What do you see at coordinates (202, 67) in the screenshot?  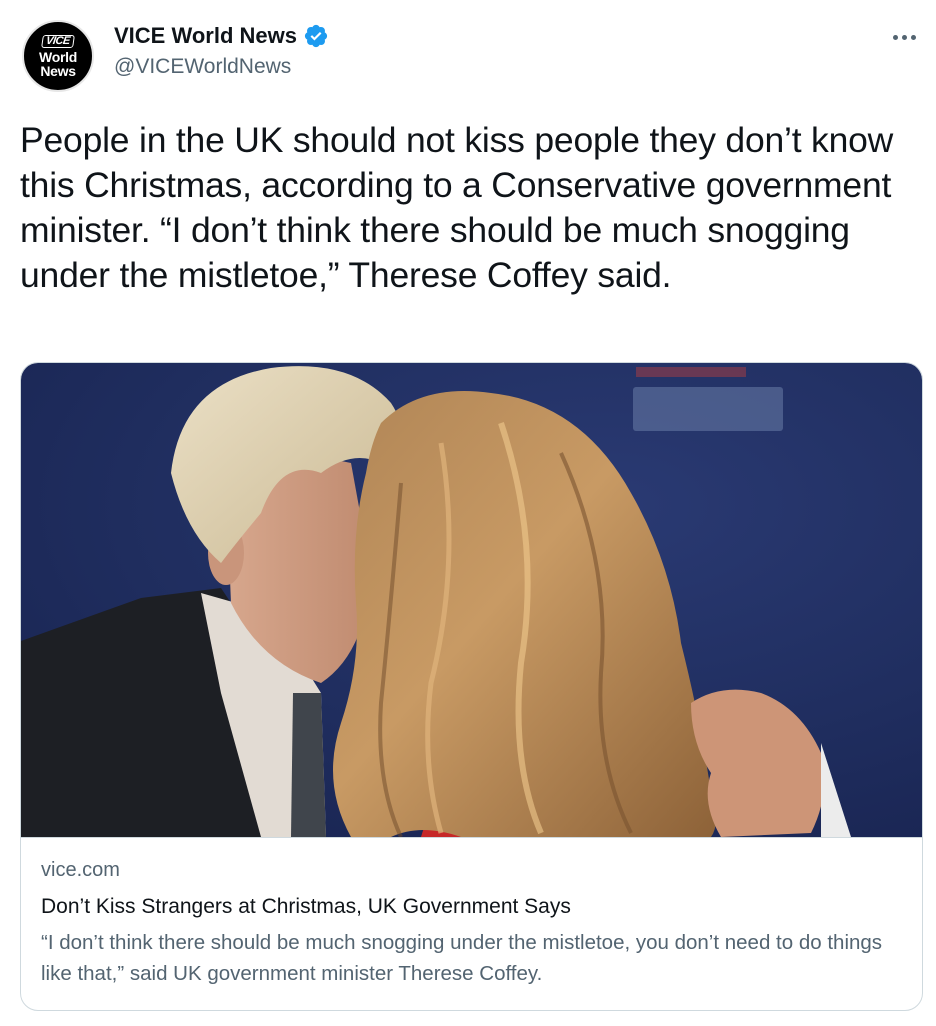 I see `author-handle: @VICEWorldNews` at bounding box center [202, 67].